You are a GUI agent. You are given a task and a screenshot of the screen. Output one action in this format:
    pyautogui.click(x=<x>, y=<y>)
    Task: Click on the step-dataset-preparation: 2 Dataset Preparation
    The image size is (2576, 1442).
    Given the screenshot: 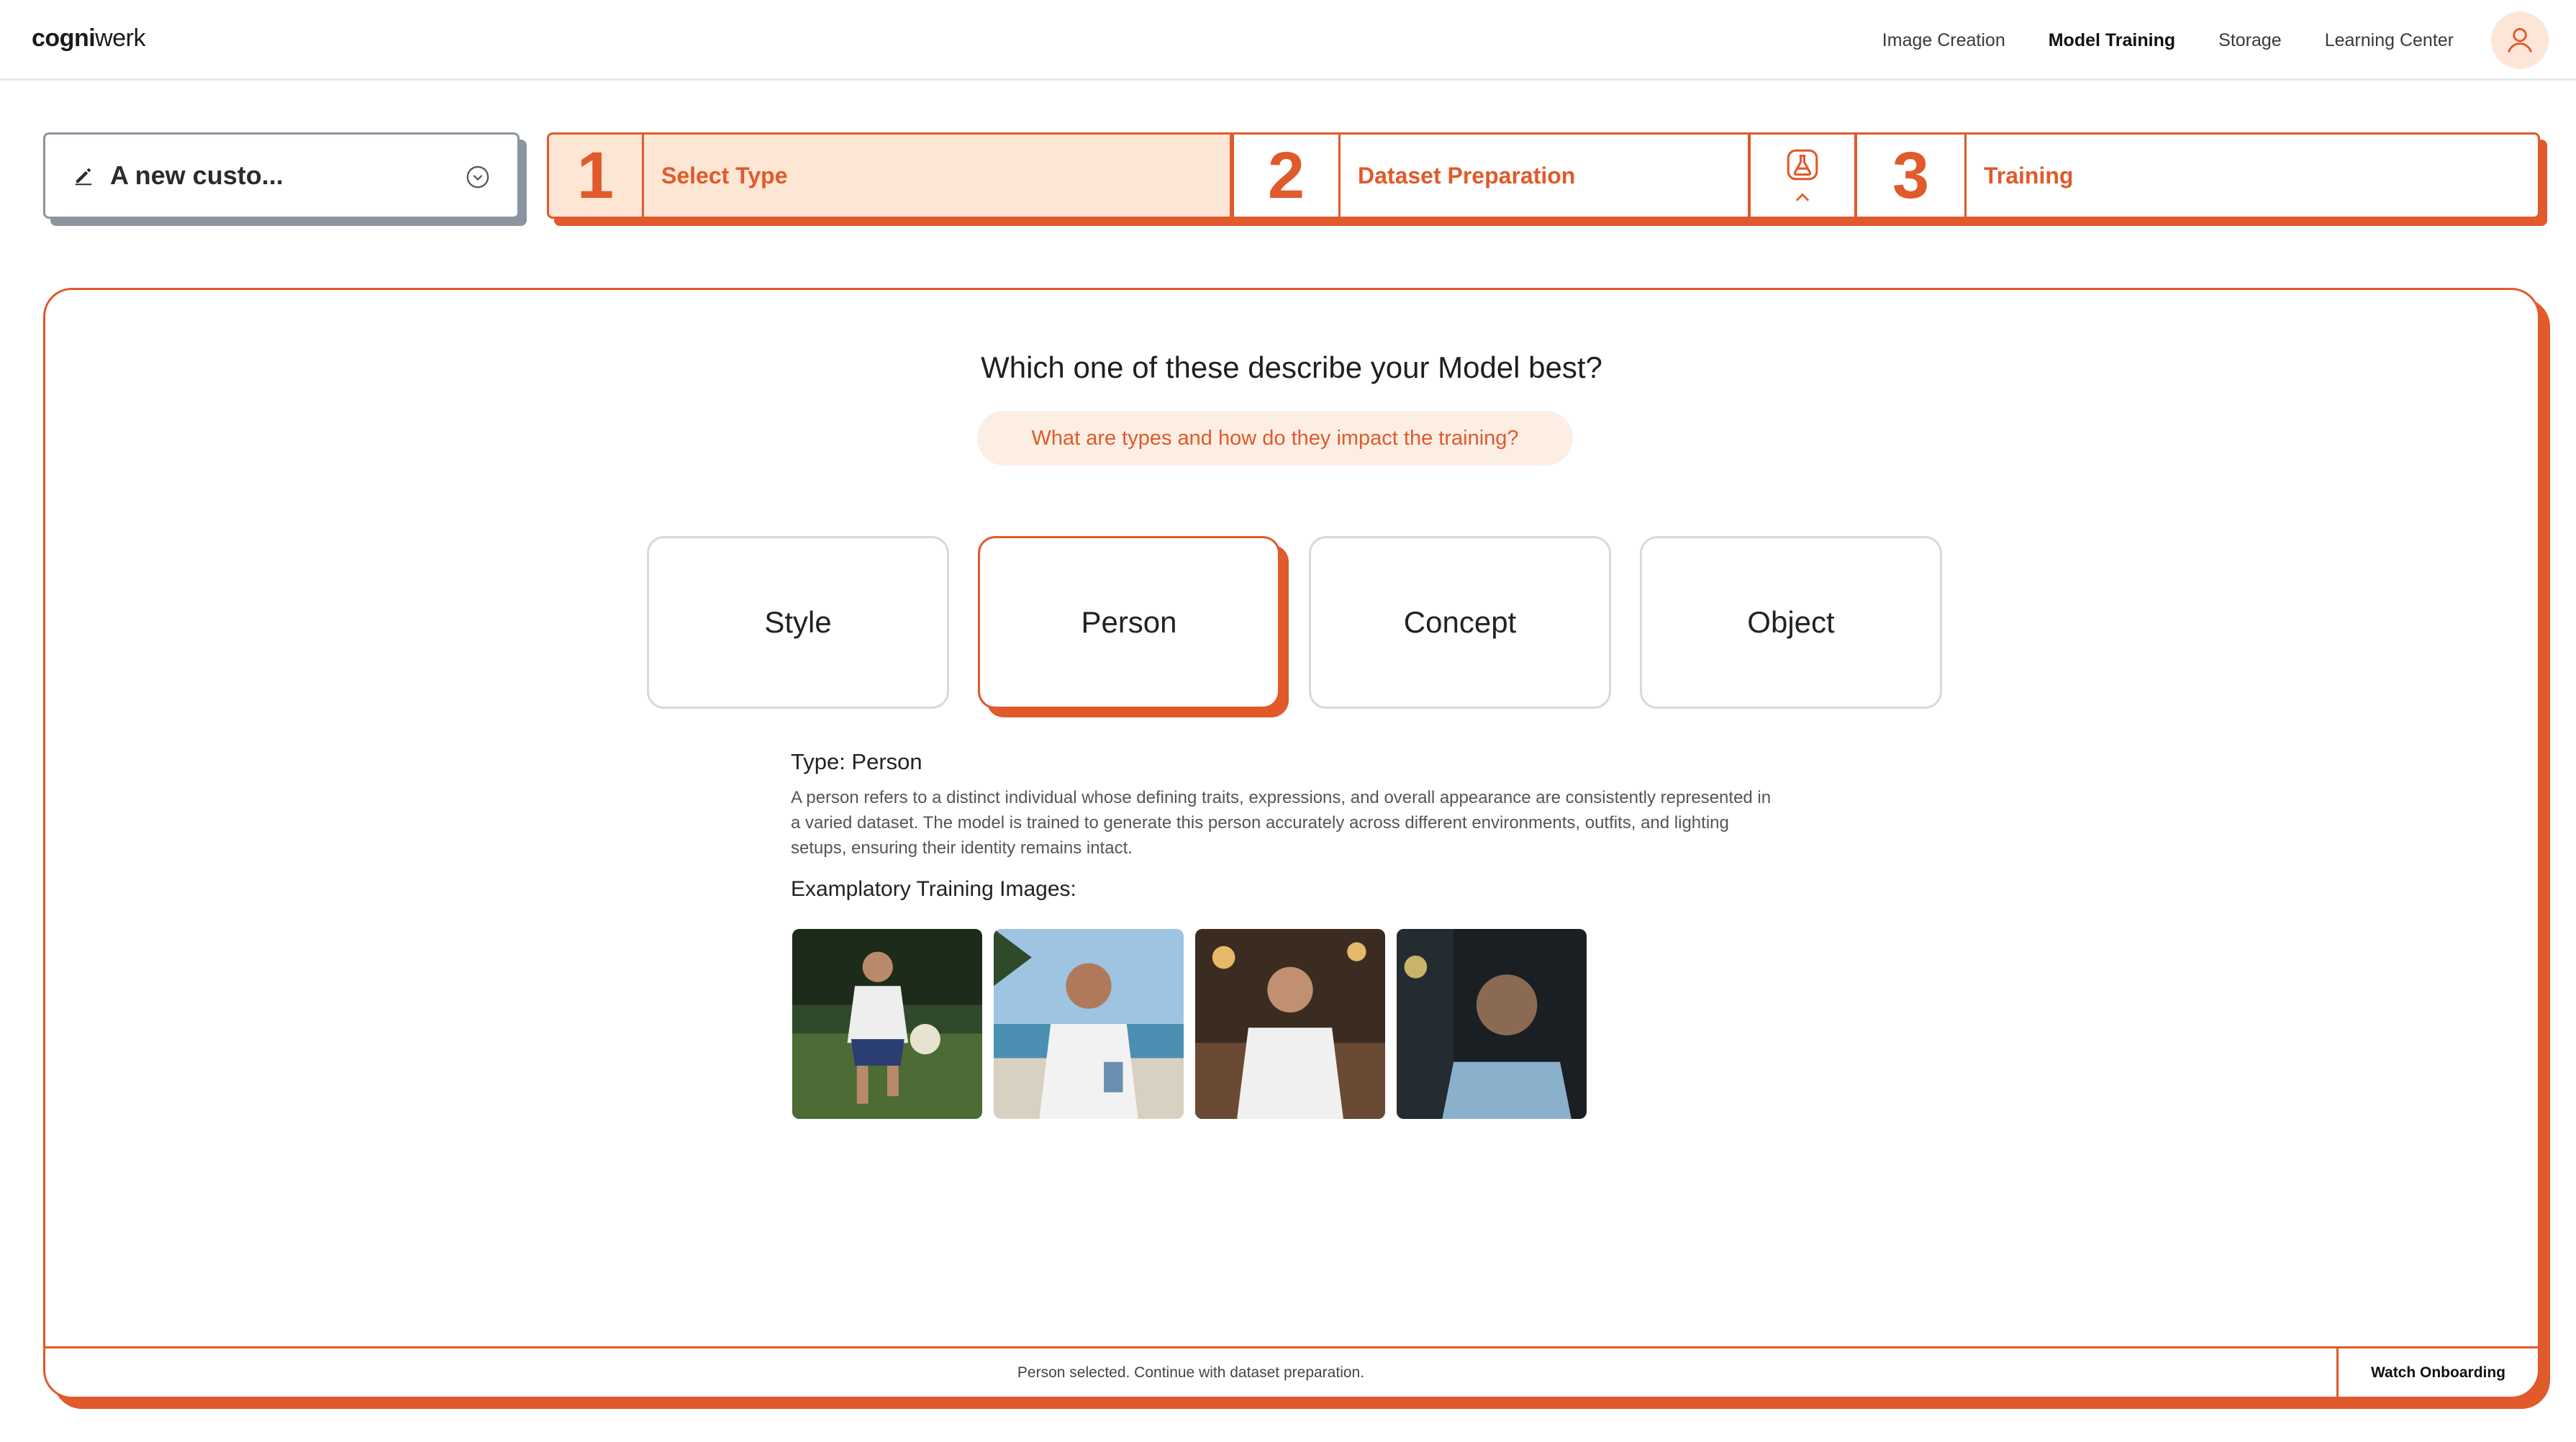 What is the action you would take?
    pyautogui.click(x=1491, y=175)
    